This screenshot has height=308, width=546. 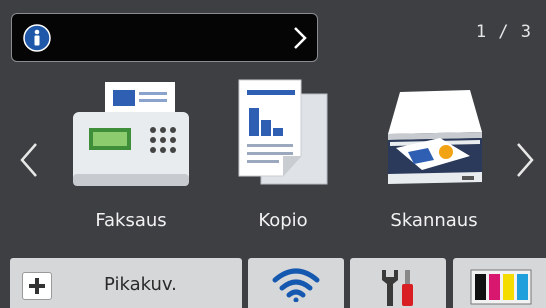 I want to click on chevron-left-icon, so click(x=28, y=160).